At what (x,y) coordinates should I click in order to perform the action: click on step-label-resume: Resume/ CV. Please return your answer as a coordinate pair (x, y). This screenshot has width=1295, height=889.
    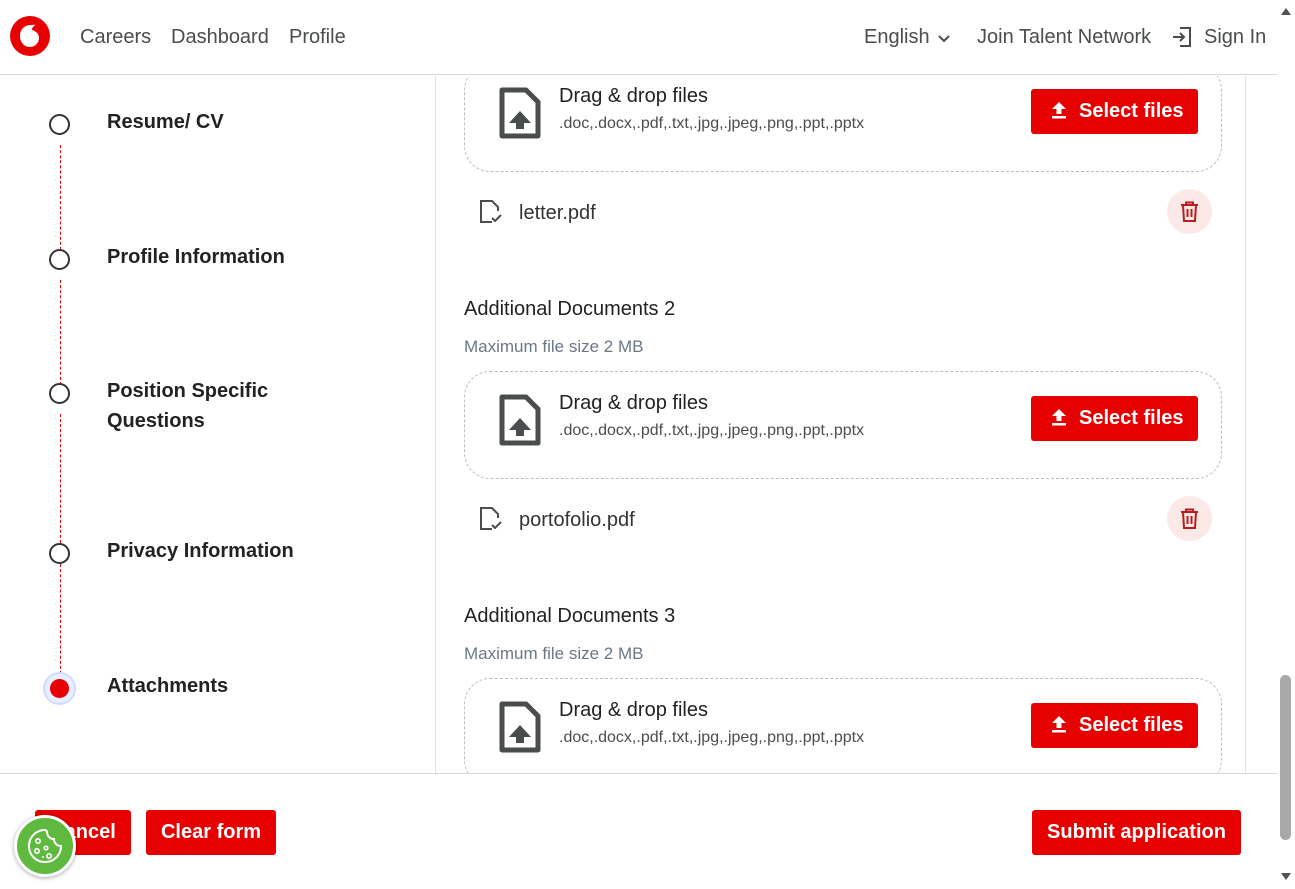
    Looking at the image, I should click on (212, 122).